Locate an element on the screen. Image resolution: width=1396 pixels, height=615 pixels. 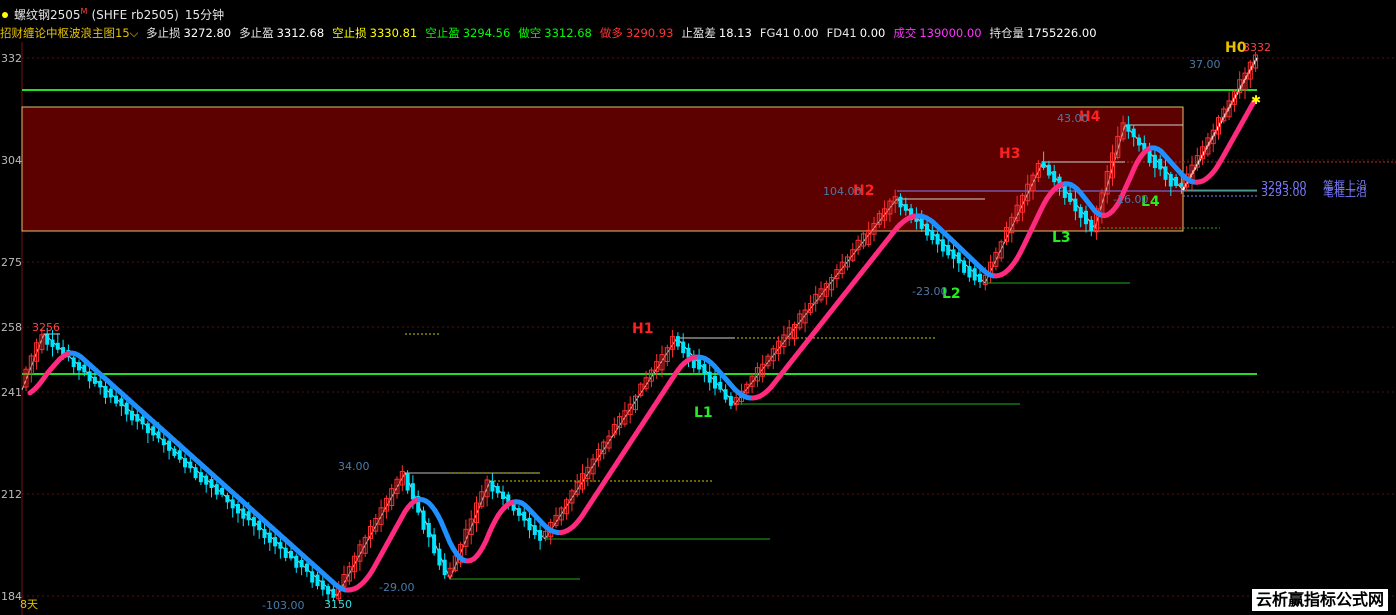
y-tick: 304 is located at coordinates (11, 160).